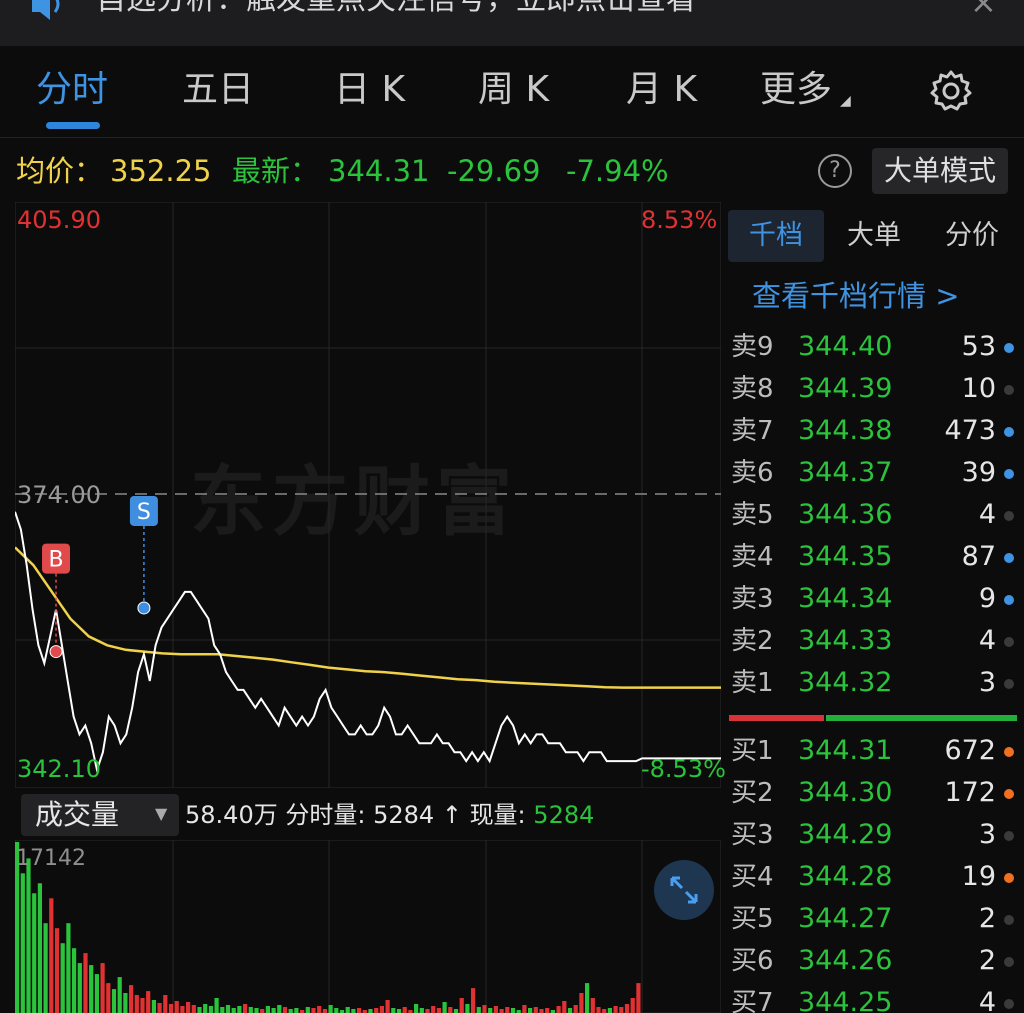 This screenshot has width=1024, height=1013. I want to click on tab-monthly-k: 月 K, so click(661, 90).